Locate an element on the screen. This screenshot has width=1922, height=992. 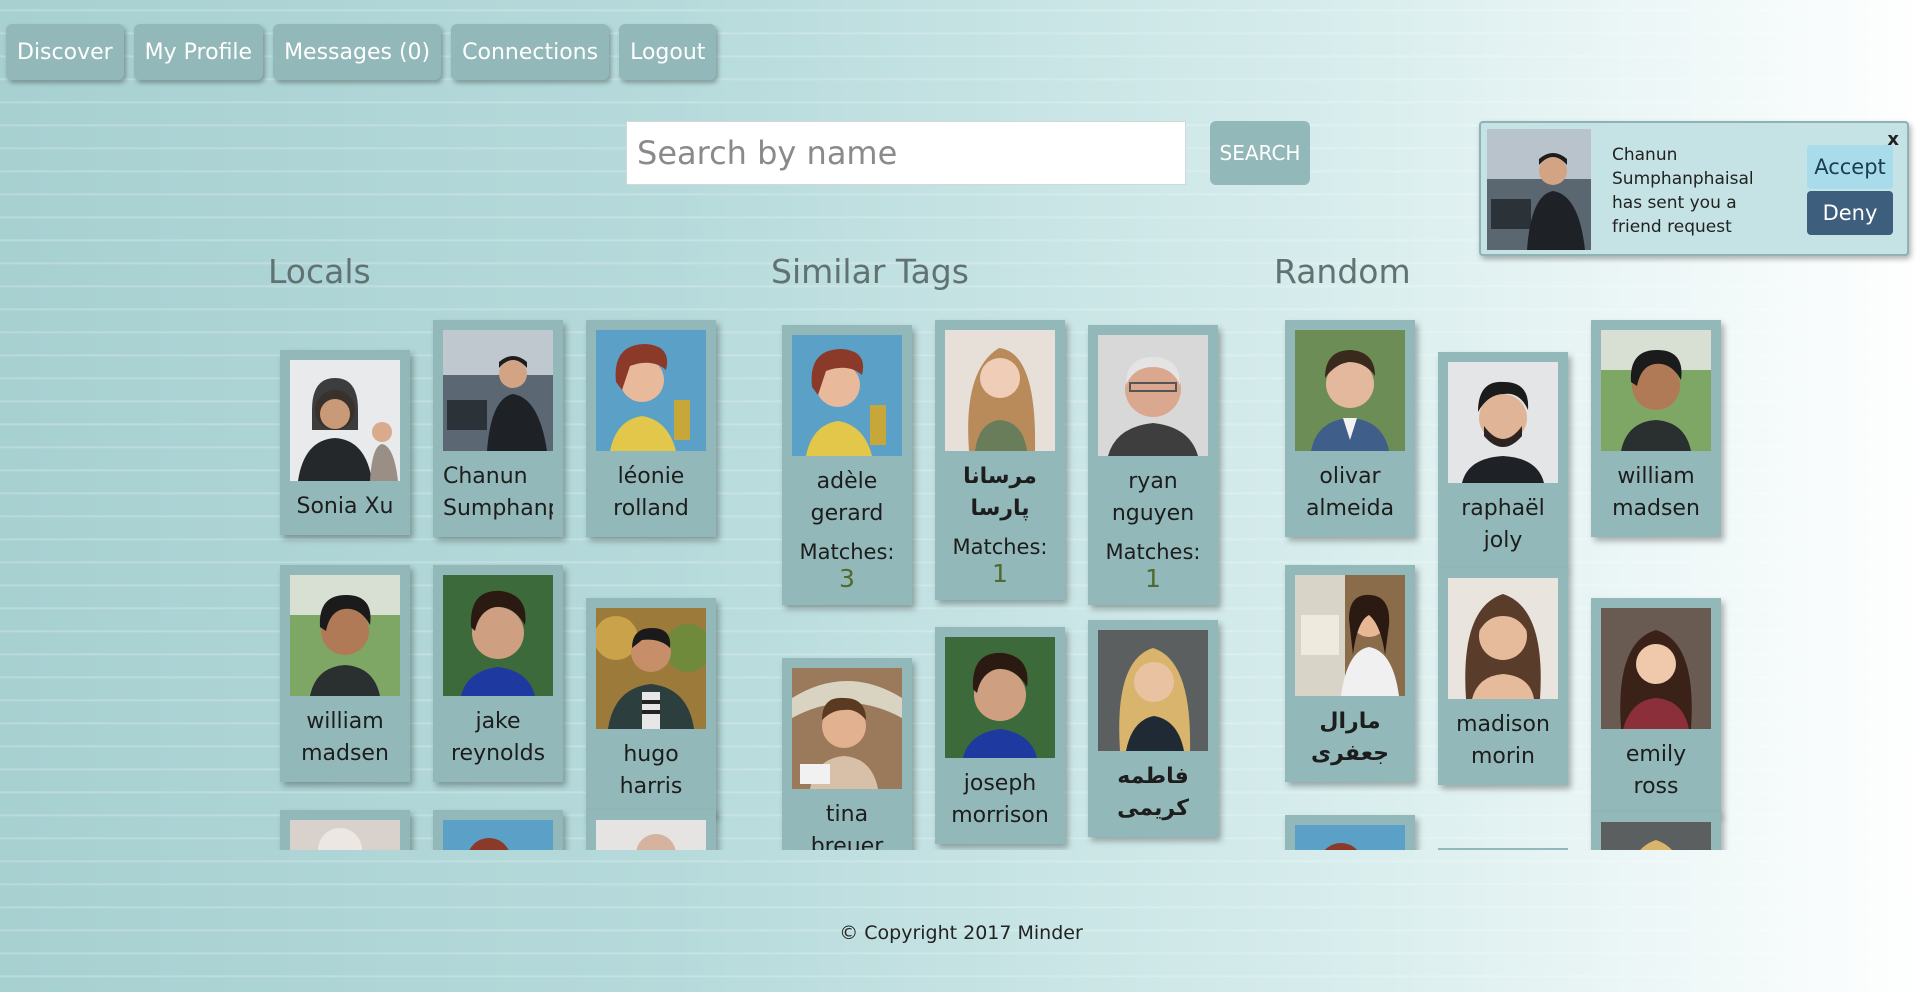
profile-card: ryan nguyen Matches: 1 is located at coordinates (1153, 465).